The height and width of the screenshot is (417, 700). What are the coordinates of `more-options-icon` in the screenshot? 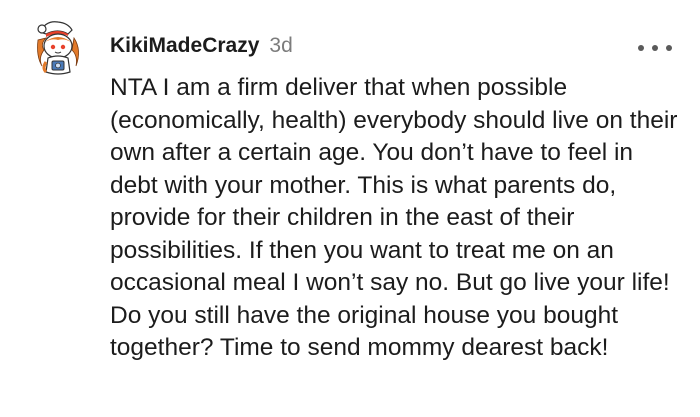 It's located at (655, 48).